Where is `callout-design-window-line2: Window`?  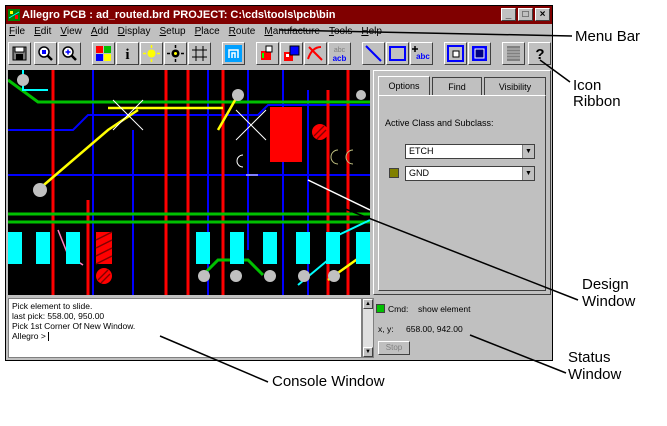
callout-design-window-line2: Window is located at coordinates (609, 301).